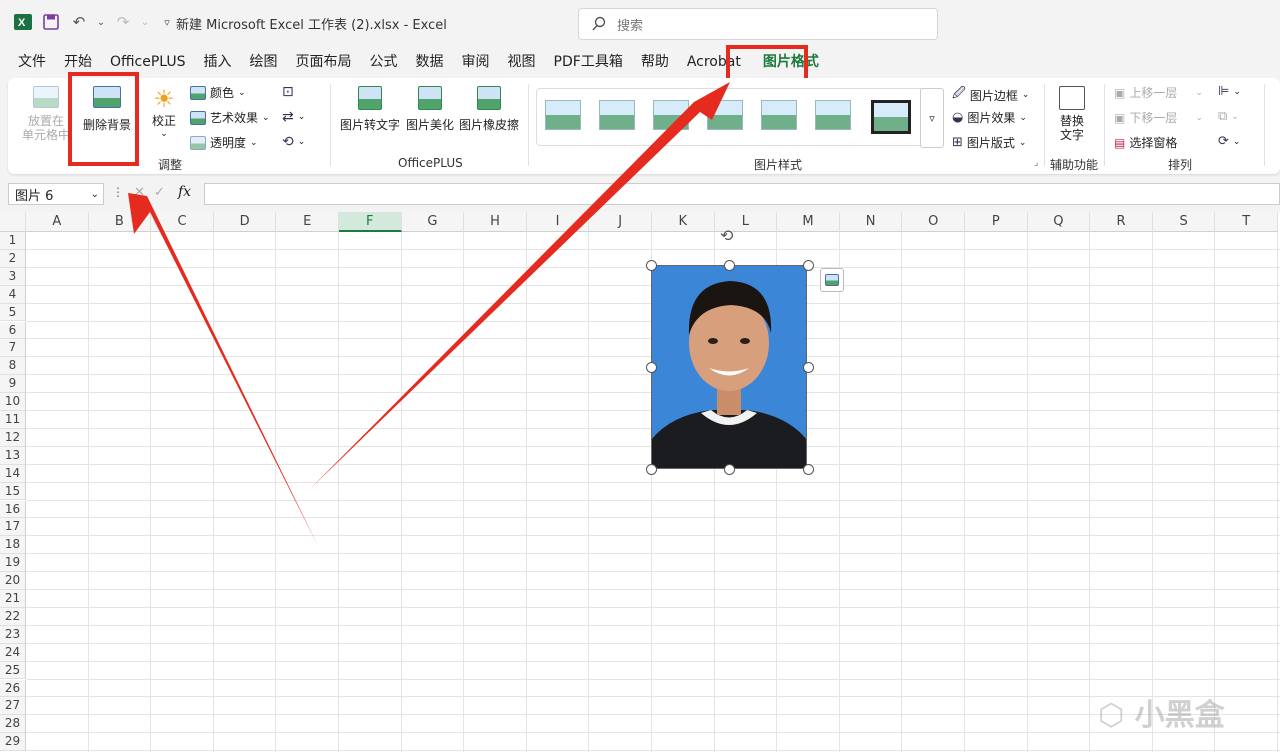 This screenshot has width=1280, height=752. What do you see at coordinates (223, 369) in the screenshot?
I see `arrow-to-remove-background` at bounding box center [223, 369].